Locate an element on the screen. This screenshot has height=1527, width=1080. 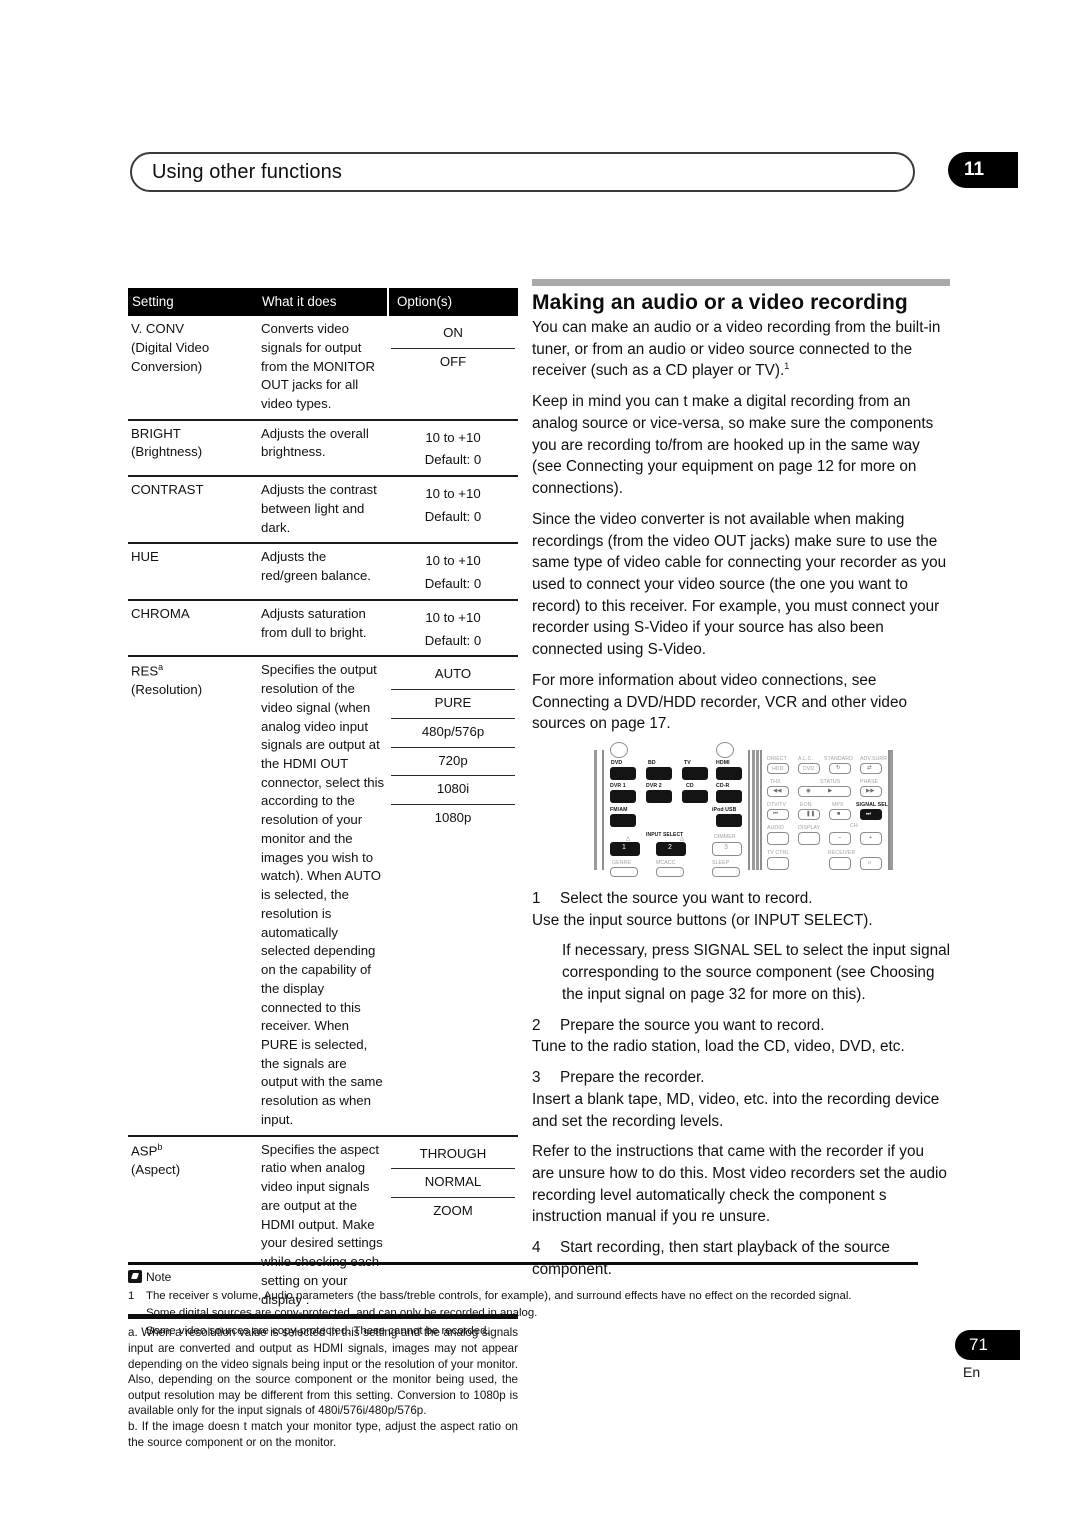
setting-long-name: (Resolution) is located at coordinates (167, 690).